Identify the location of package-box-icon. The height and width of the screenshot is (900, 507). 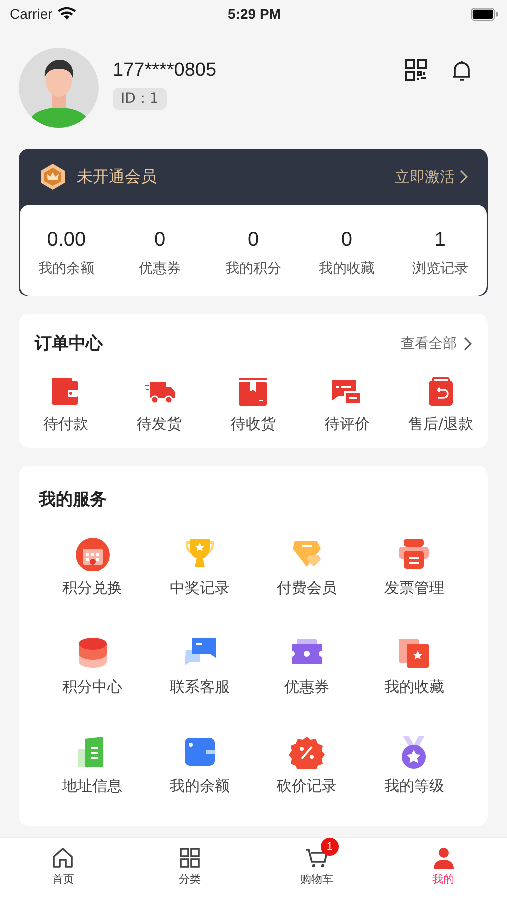
(253, 392).